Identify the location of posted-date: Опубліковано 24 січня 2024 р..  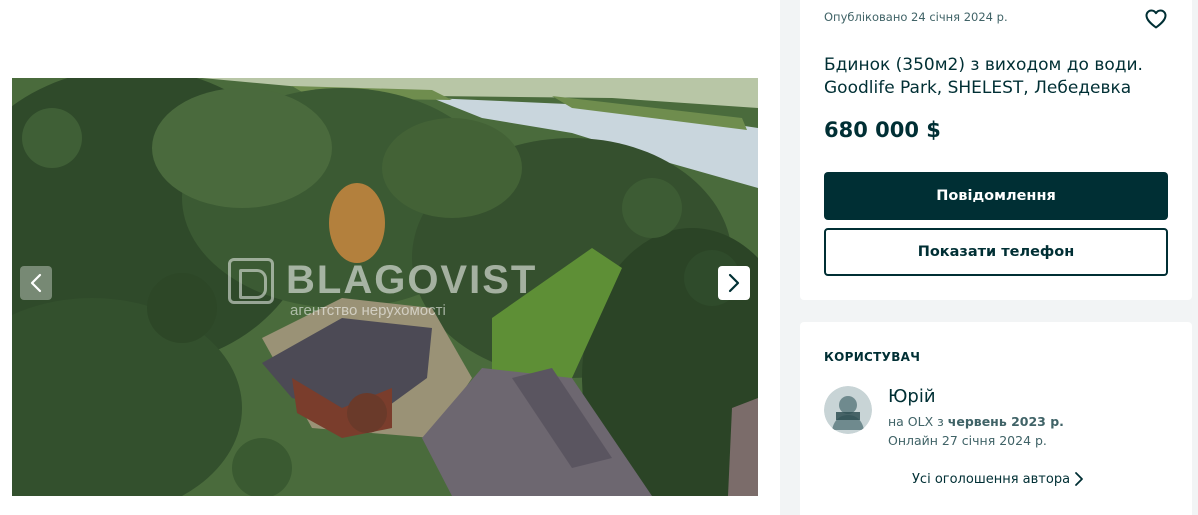
(916, 17).